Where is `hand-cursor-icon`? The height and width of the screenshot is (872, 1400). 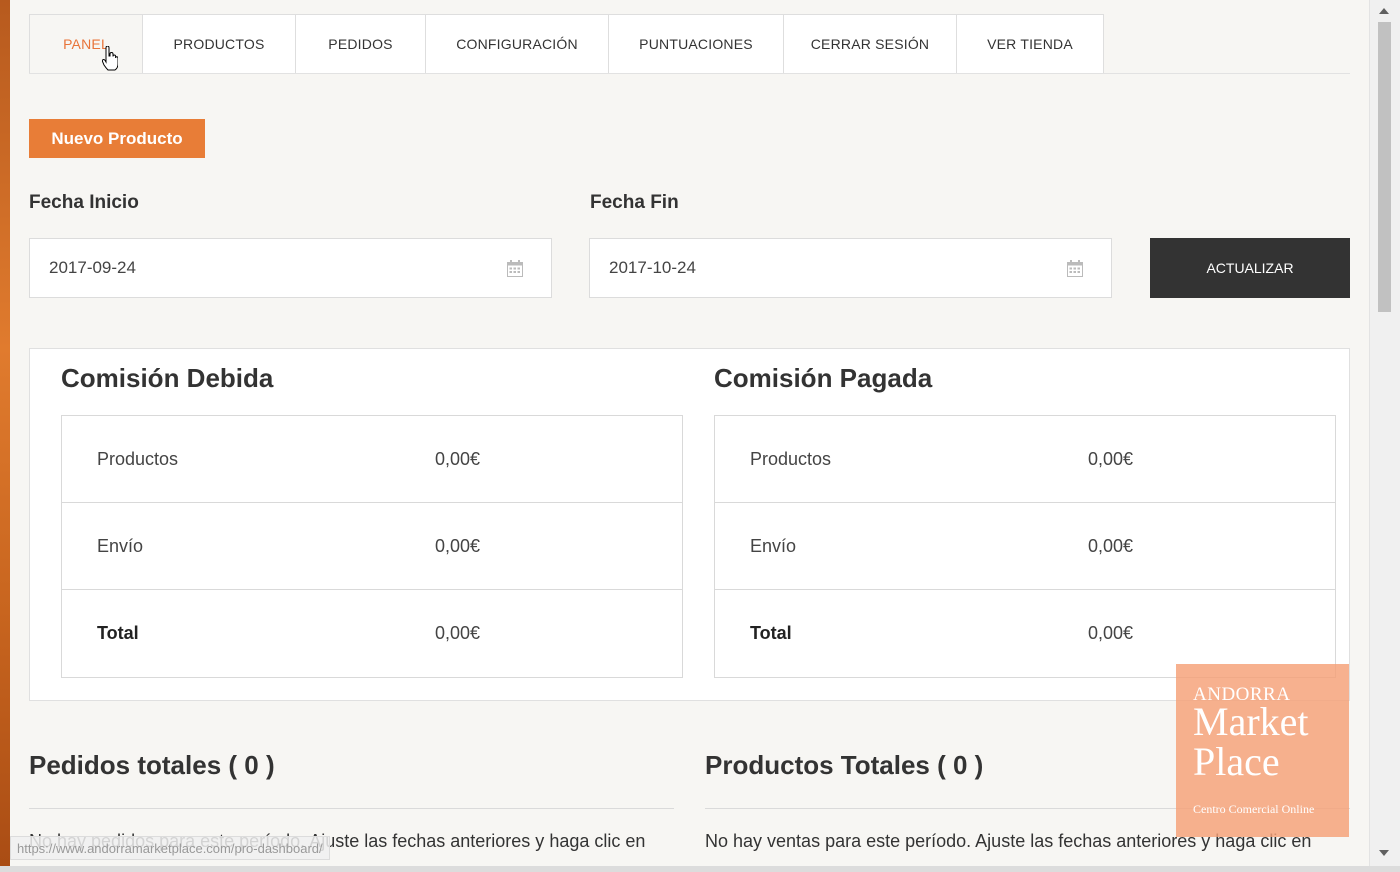
hand-cursor-icon is located at coordinates (110, 58).